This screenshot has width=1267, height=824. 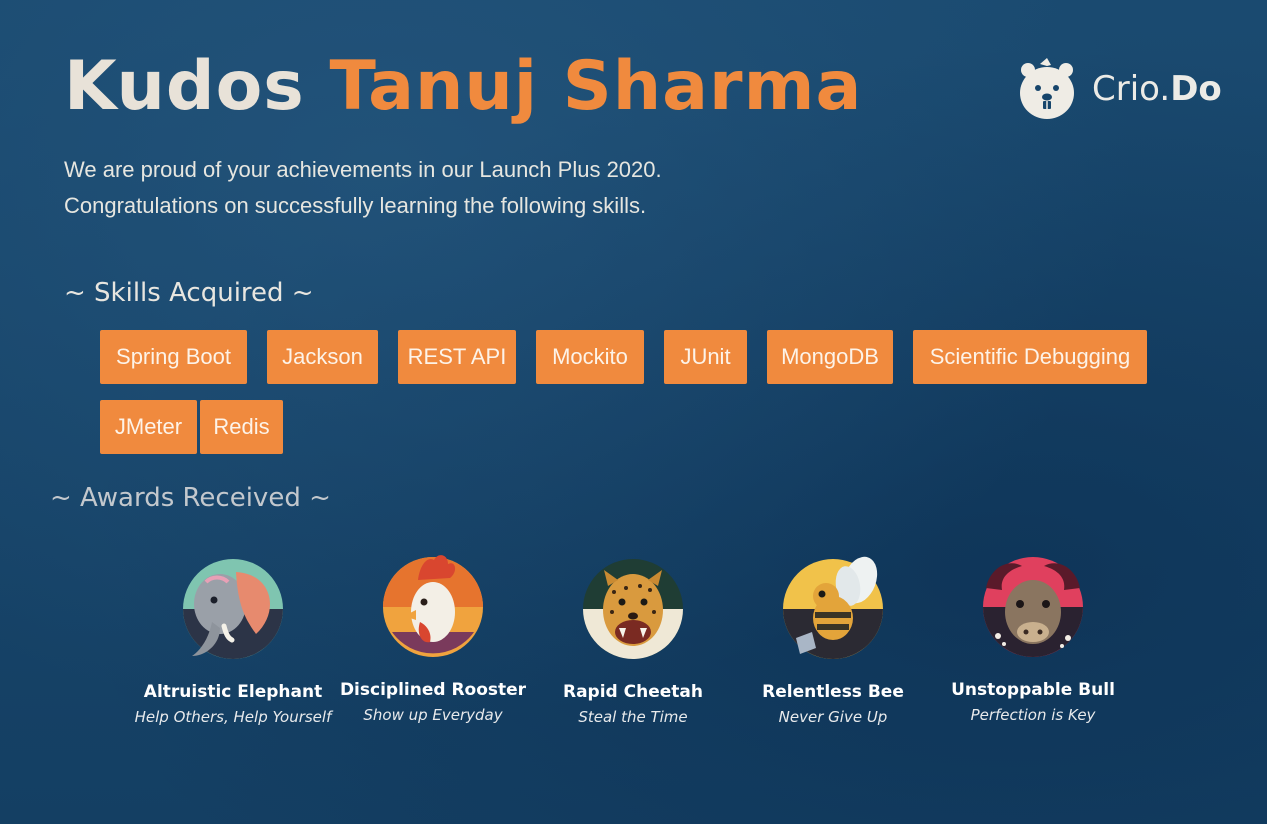 I want to click on elephant-icon, so click(x=233, y=609).